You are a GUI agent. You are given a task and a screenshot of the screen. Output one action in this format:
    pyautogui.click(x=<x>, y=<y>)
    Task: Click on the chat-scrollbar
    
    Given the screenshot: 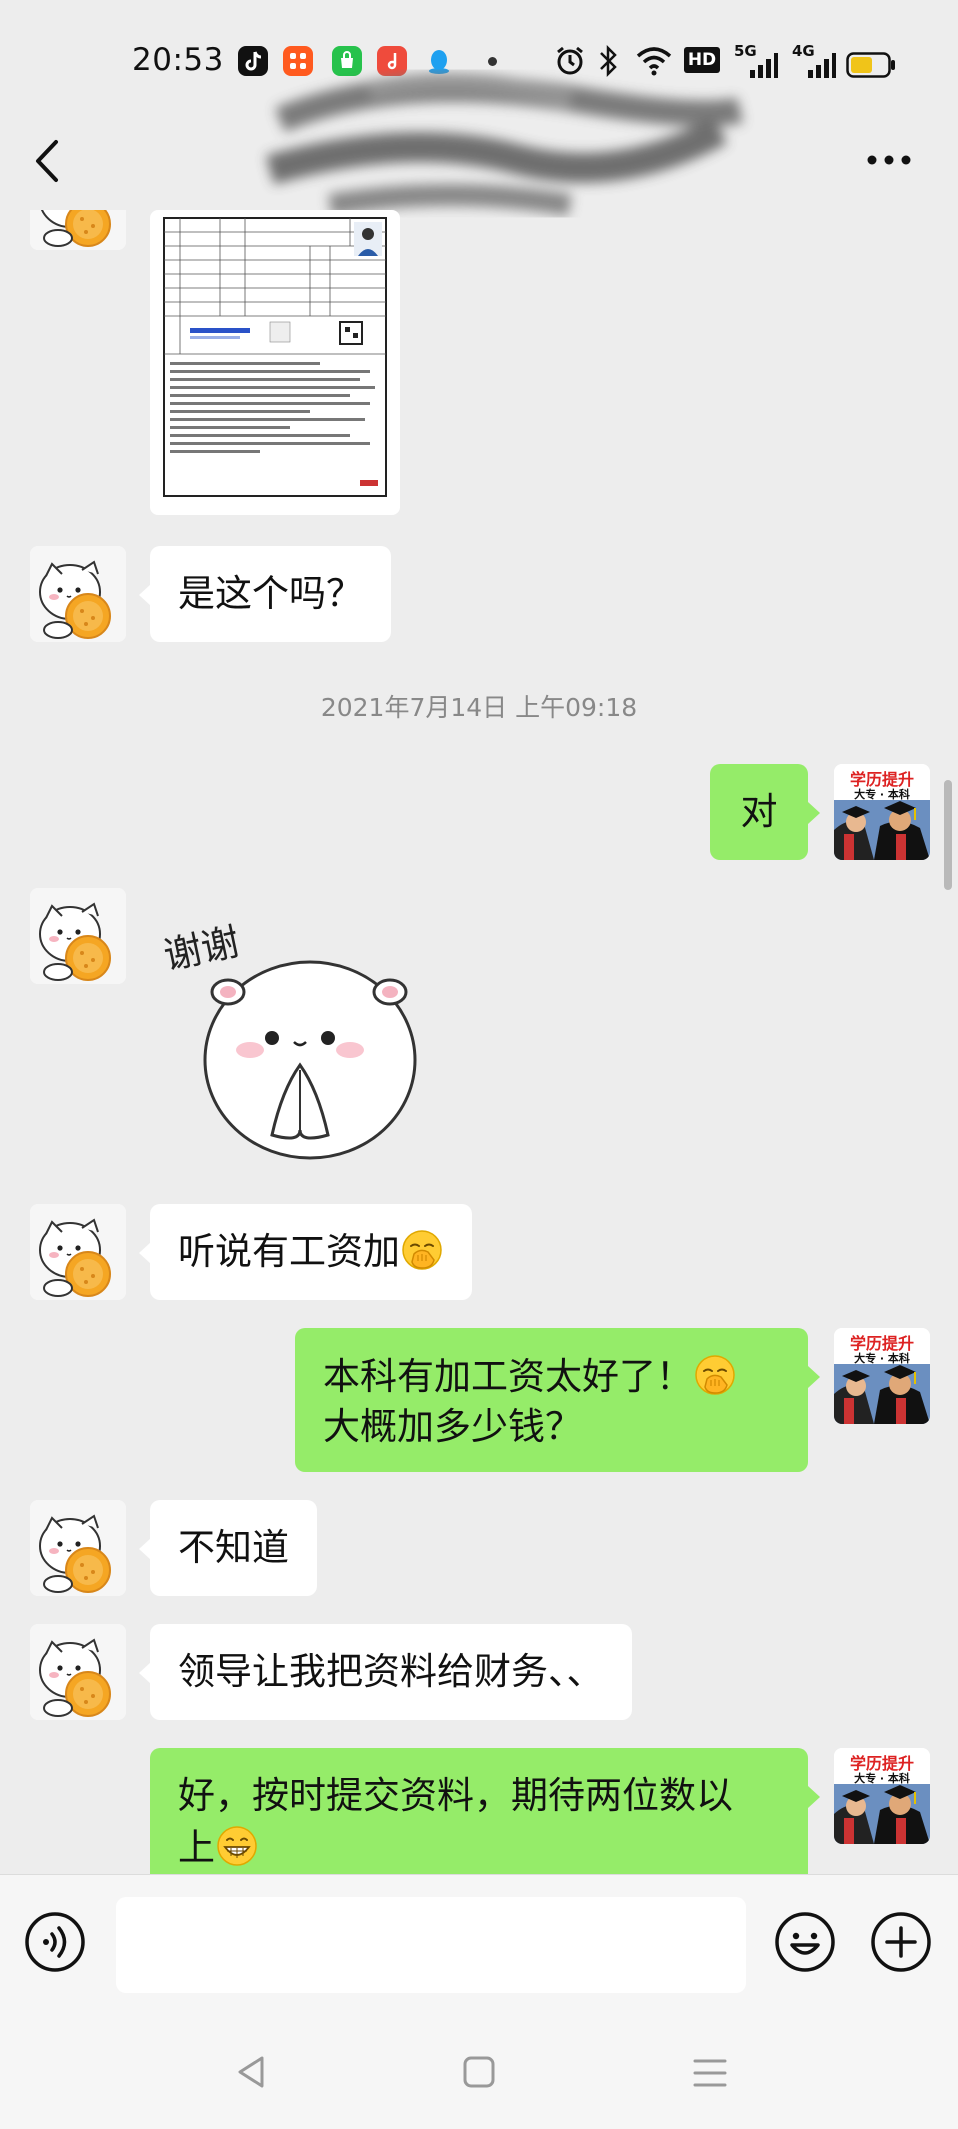 What is the action you would take?
    pyautogui.click(x=948, y=835)
    